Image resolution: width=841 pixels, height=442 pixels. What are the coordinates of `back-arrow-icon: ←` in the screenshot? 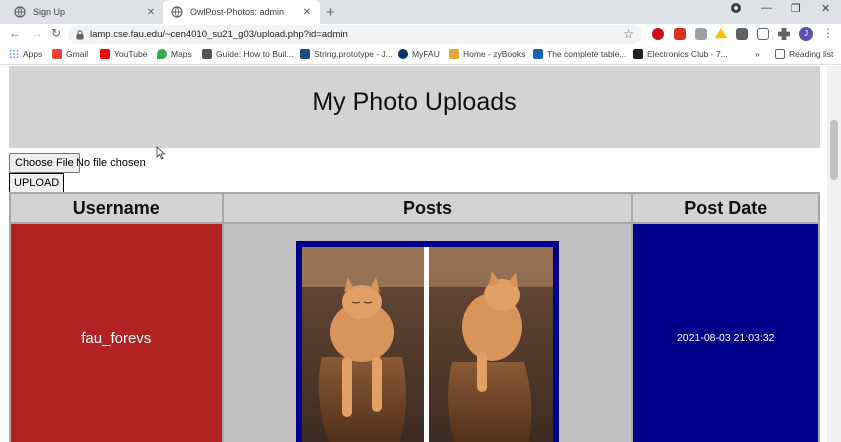 It's located at (15, 33).